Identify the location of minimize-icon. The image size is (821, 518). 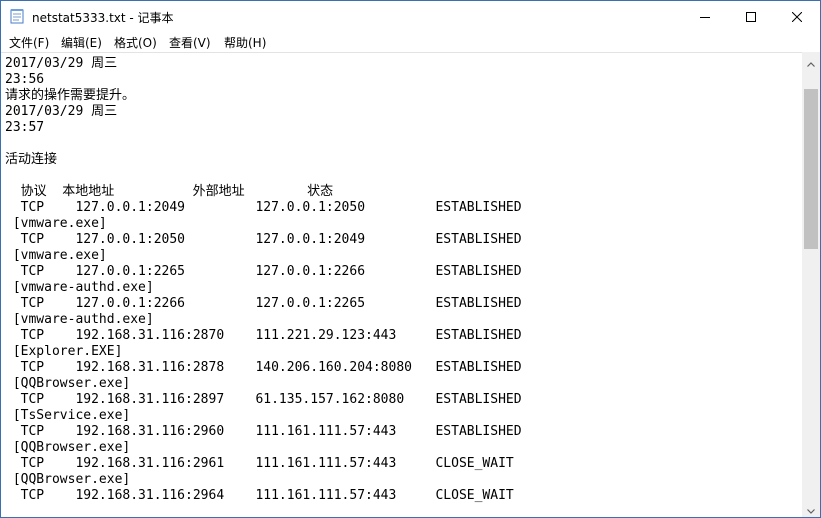
(705, 16).